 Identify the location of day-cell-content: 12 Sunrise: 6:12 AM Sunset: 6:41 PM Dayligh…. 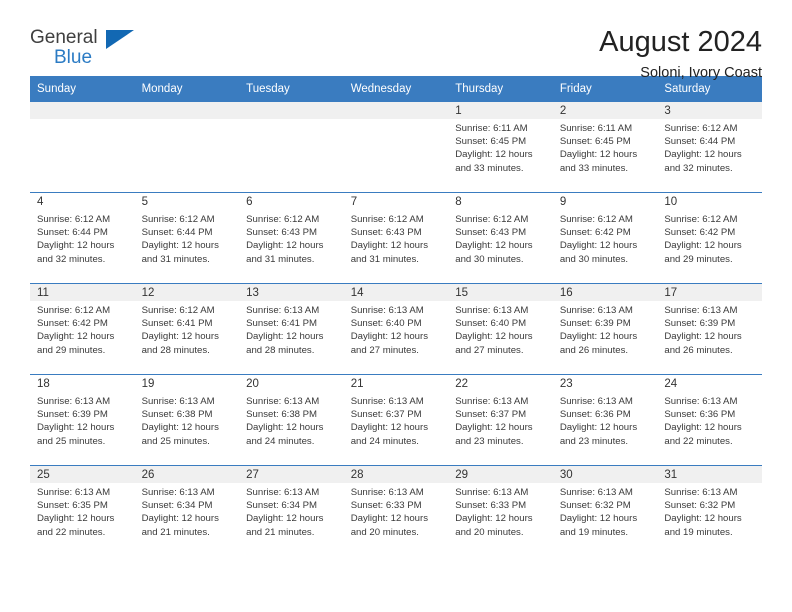
(187, 329).